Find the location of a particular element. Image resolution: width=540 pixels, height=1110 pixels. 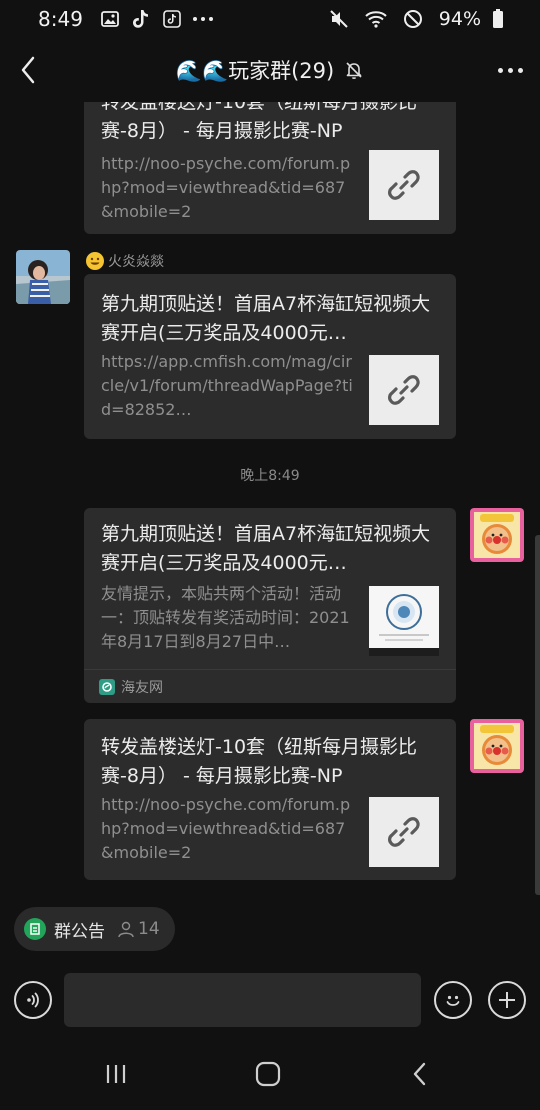

chat-header: 🌊🌊玩家群(29) is located at coordinates (270, 70).